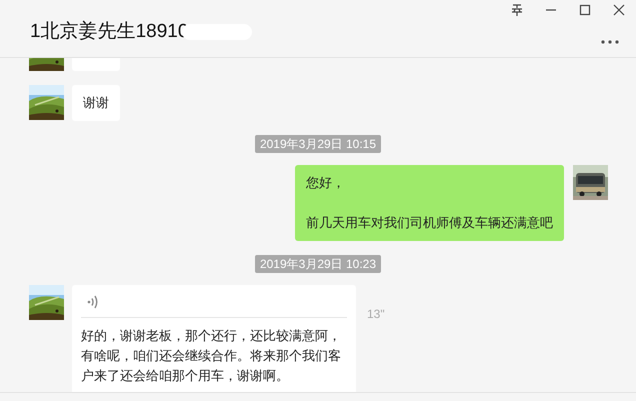  What do you see at coordinates (326, 183) in the screenshot?
I see `message-text: 您好，` at bounding box center [326, 183].